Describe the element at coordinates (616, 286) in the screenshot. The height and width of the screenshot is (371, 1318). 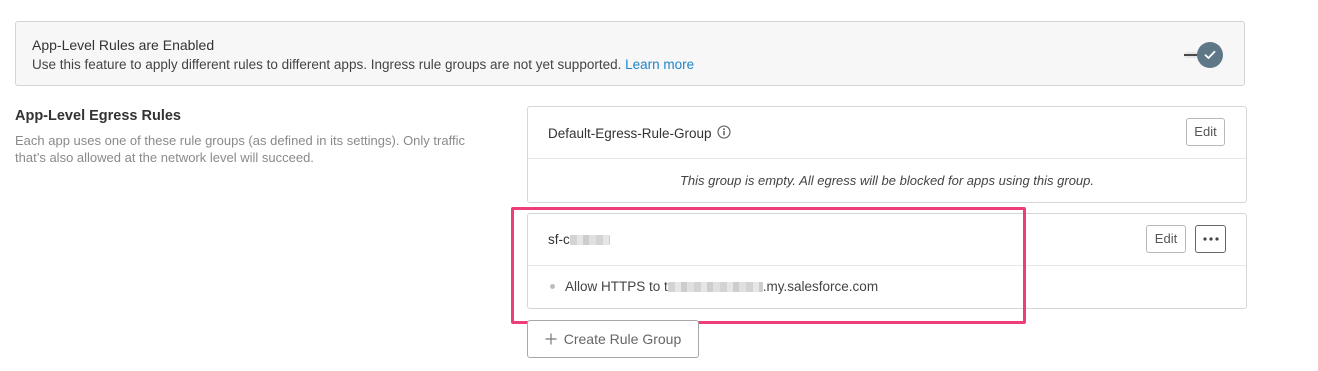
I see `rule-text-prefix: Allow HTTPS to t` at that location.